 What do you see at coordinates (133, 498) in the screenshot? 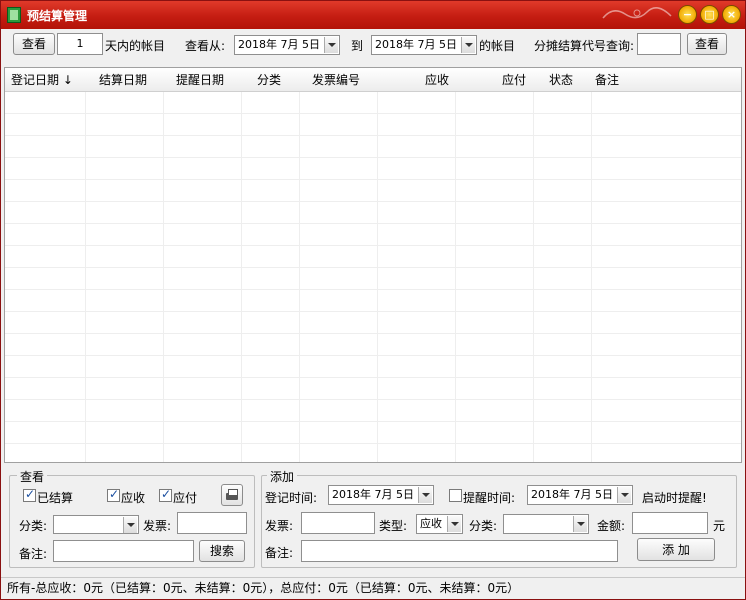
I see `receivable-label: 应收` at bounding box center [133, 498].